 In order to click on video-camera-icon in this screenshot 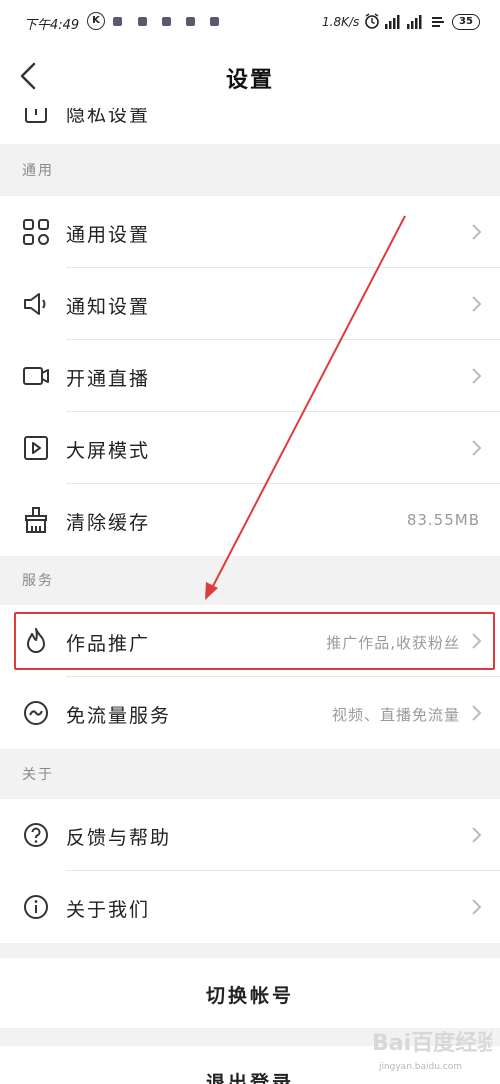, I will do `click(36, 376)`.